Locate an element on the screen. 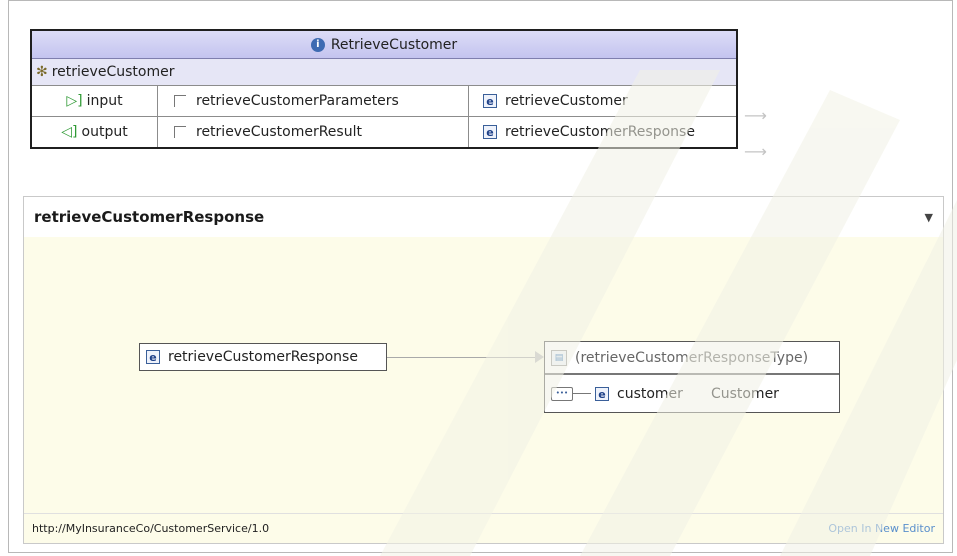  element-node-label: retrieveCustomerResponse is located at coordinates (263, 357).